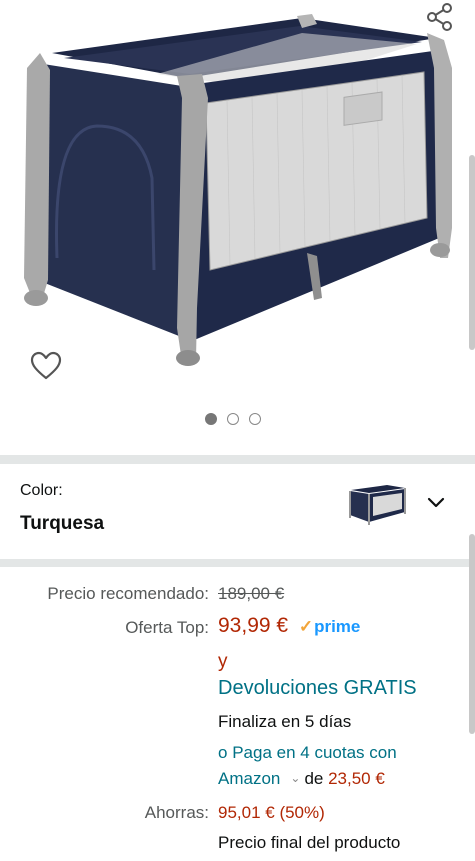 This screenshot has width=475, height=861. I want to click on offer-price-row: 93,99 € ✓prime, so click(289, 626).